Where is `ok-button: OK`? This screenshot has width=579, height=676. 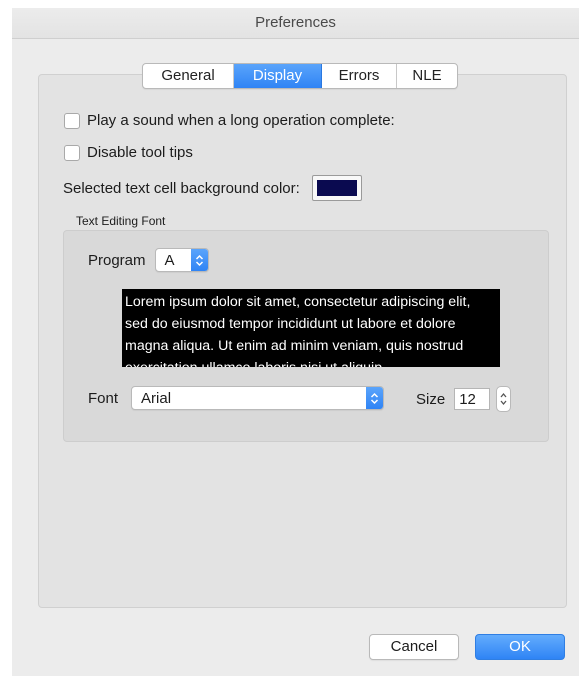
ok-button: OK is located at coordinates (520, 647).